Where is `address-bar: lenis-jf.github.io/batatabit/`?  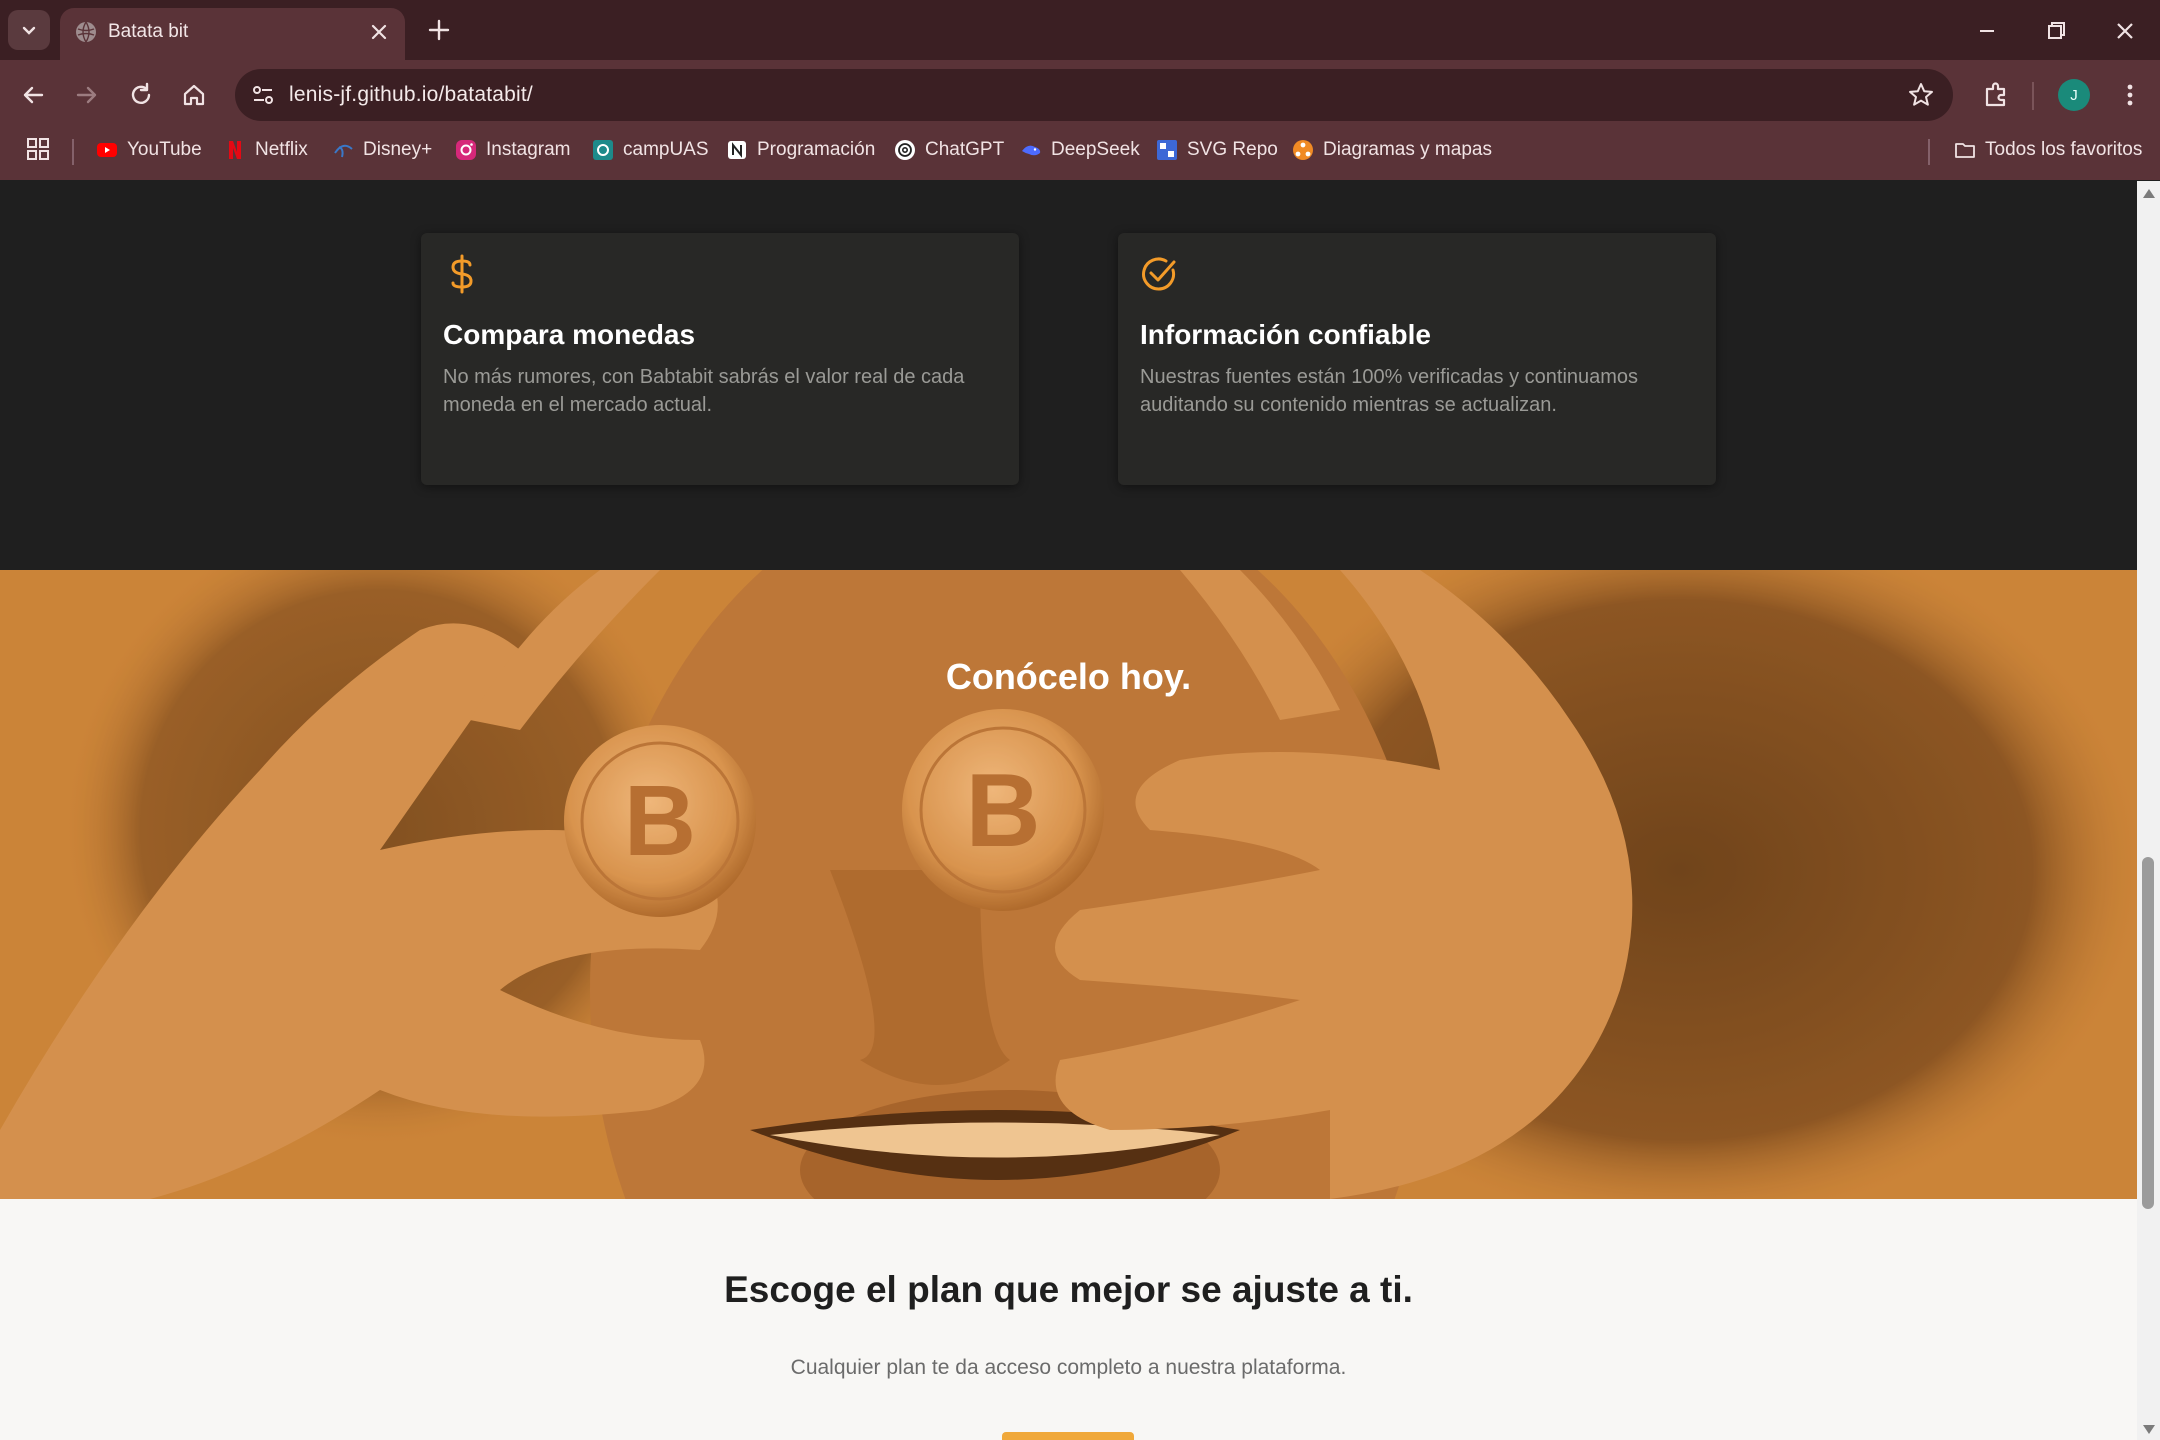
address-bar: lenis-jf.github.io/batatabit/ is located at coordinates (1094, 95).